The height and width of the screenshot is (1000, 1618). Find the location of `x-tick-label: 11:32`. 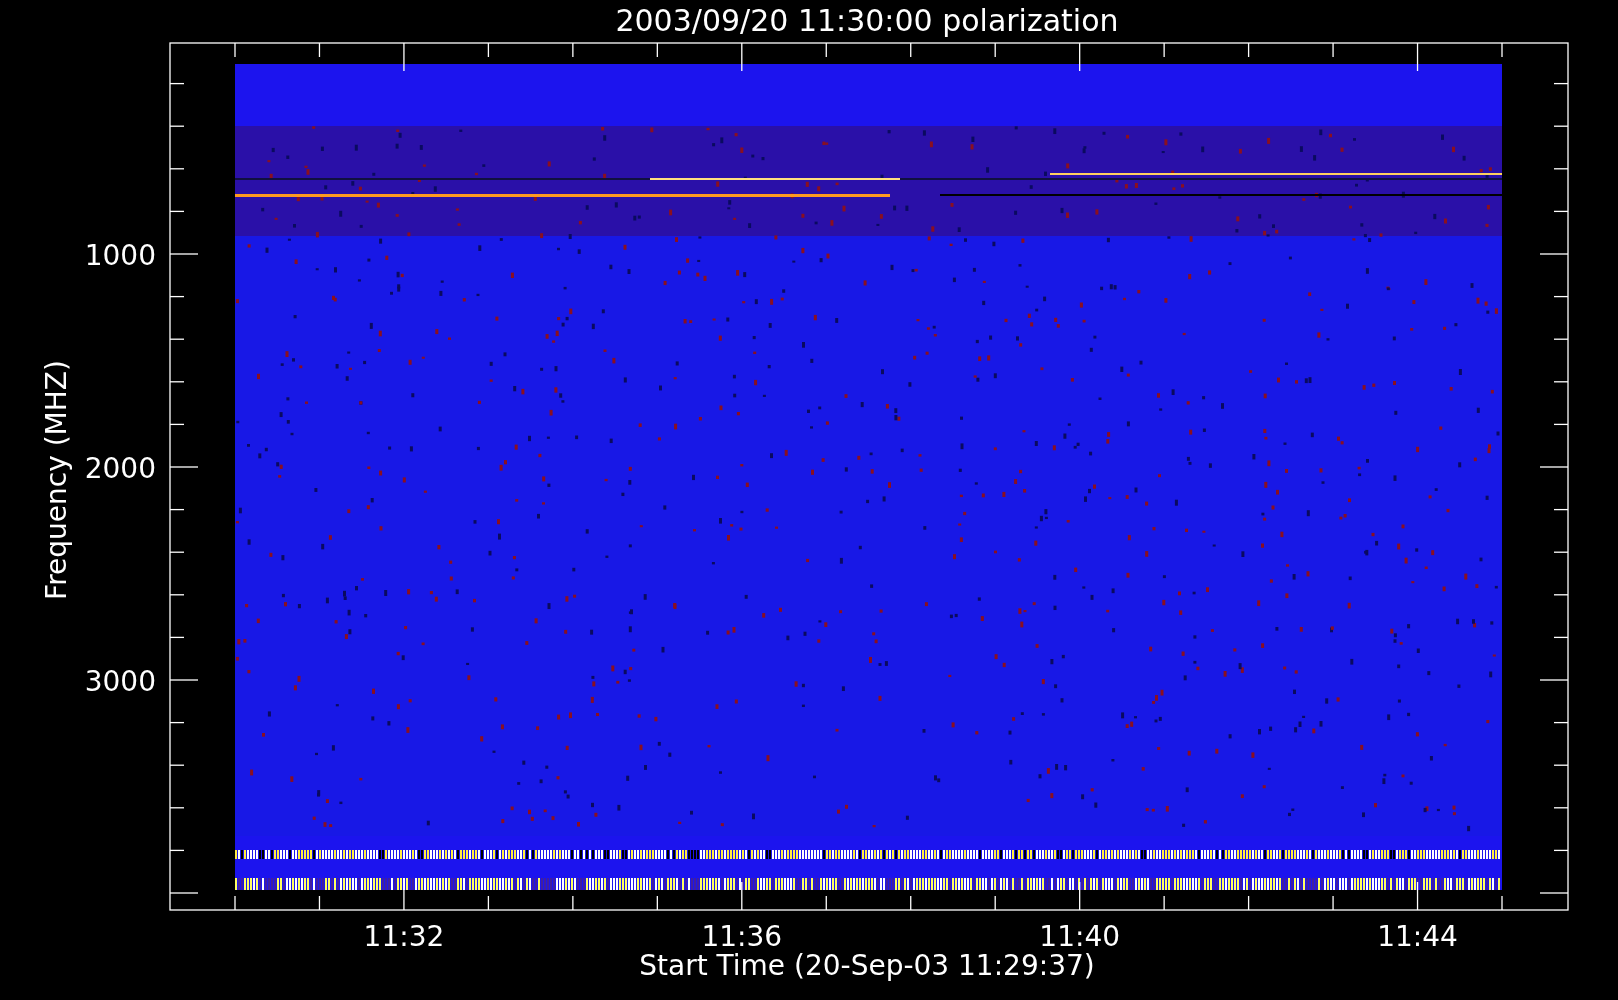

x-tick-label: 11:32 is located at coordinates (404, 936).